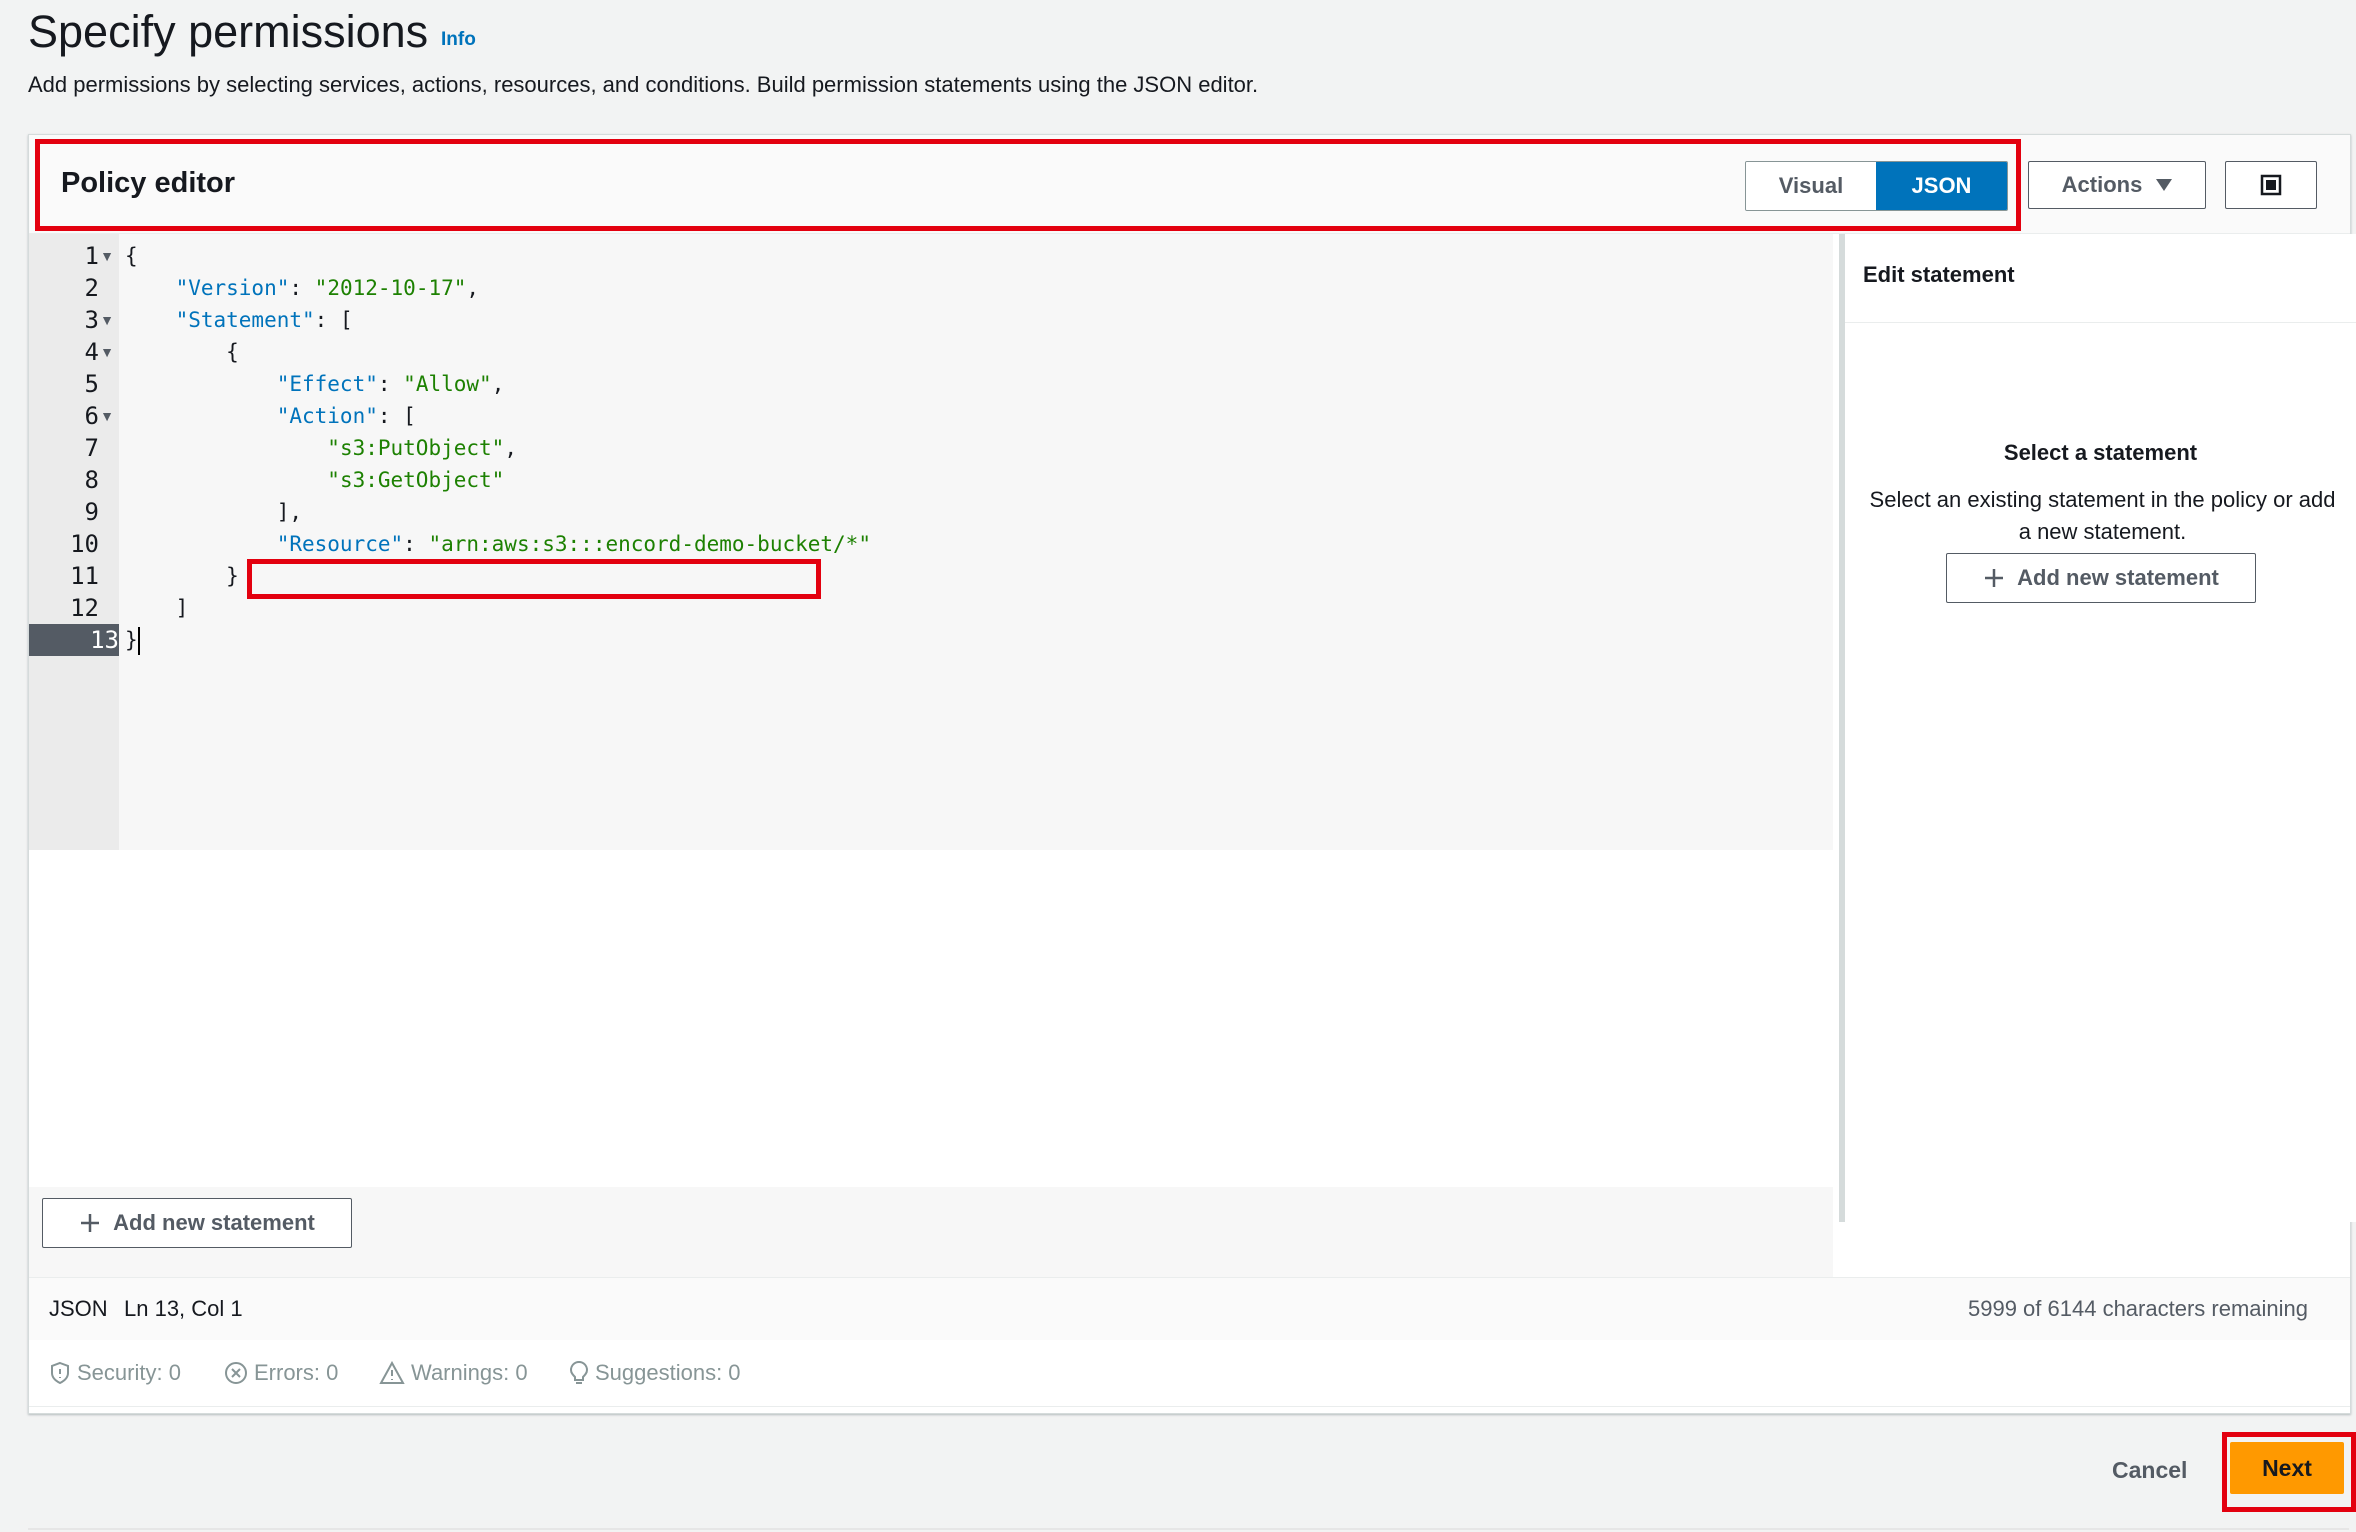  Describe the element at coordinates (183, 1308) in the screenshot. I see `cursor-position: Ln 13, Col 1` at that location.